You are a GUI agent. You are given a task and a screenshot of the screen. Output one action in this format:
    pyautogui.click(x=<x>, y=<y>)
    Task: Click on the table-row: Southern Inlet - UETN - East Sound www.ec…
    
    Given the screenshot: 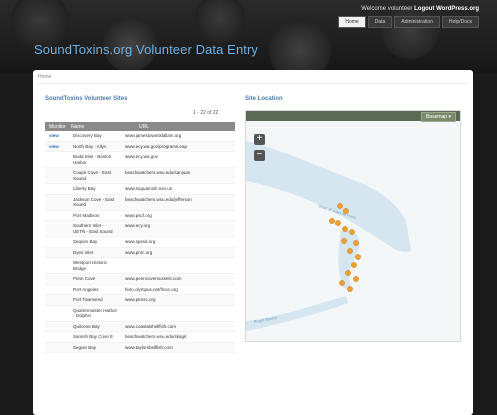 What is the action you would take?
    pyautogui.click(x=140, y=229)
    